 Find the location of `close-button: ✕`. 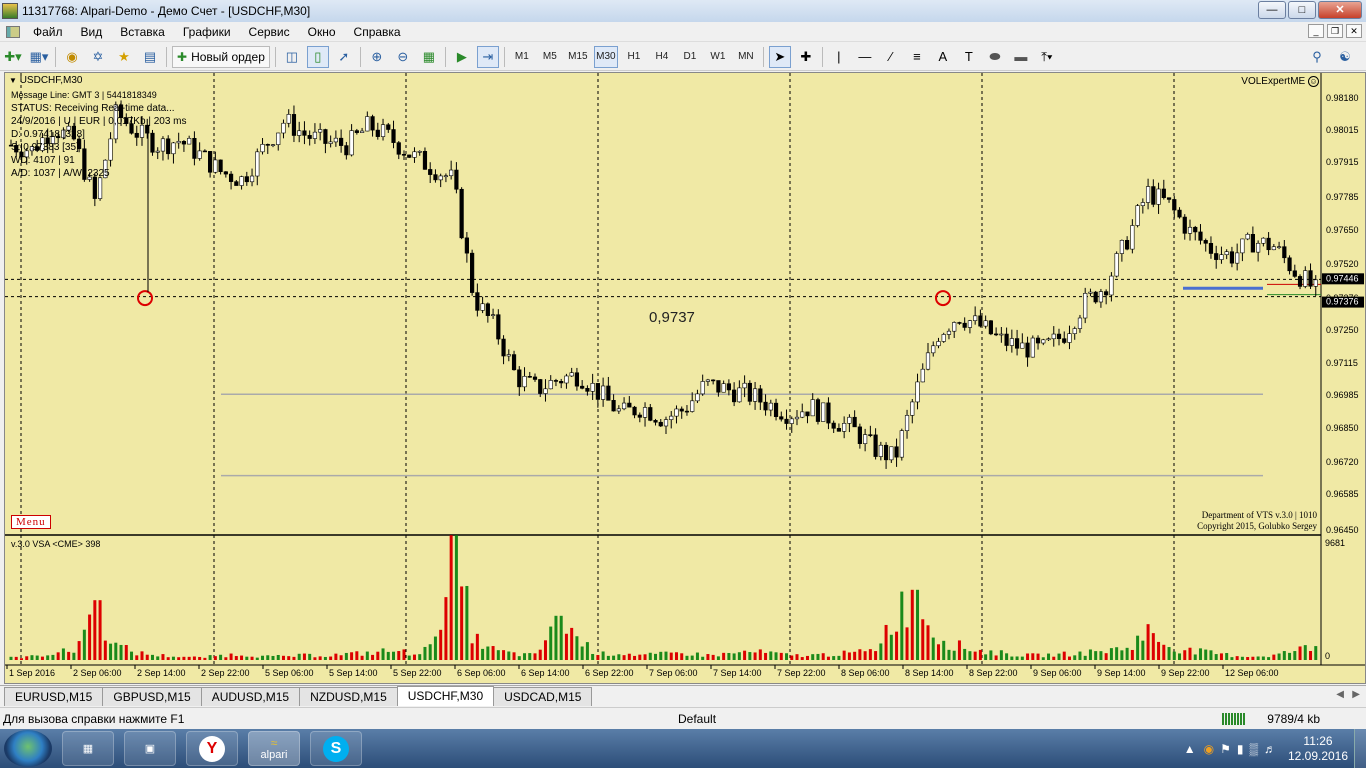

close-button: ✕ is located at coordinates (1340, 10).